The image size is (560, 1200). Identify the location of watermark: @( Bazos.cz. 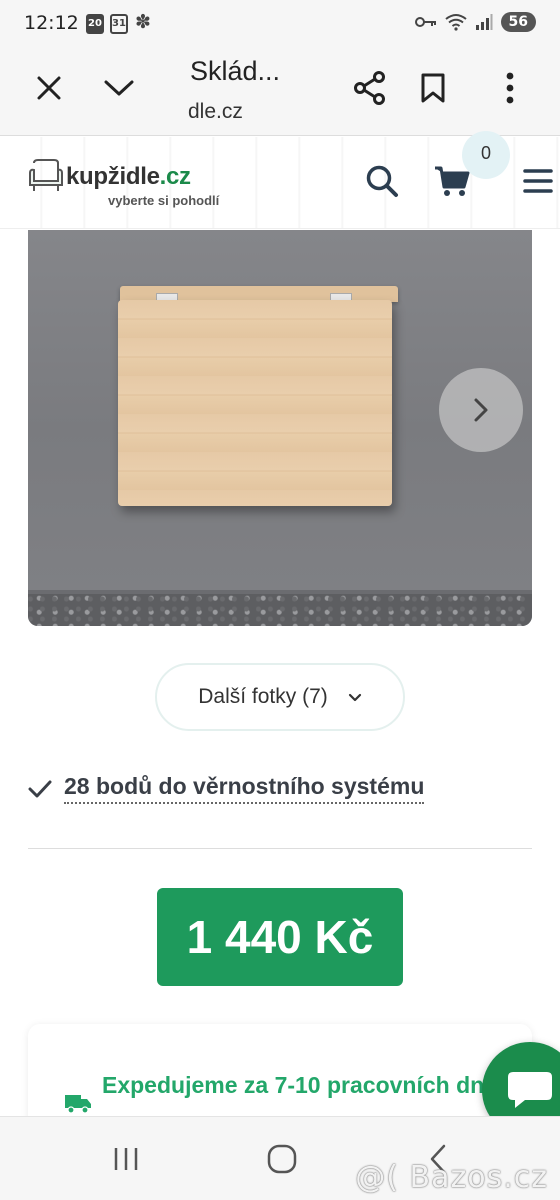
(451, 1177).